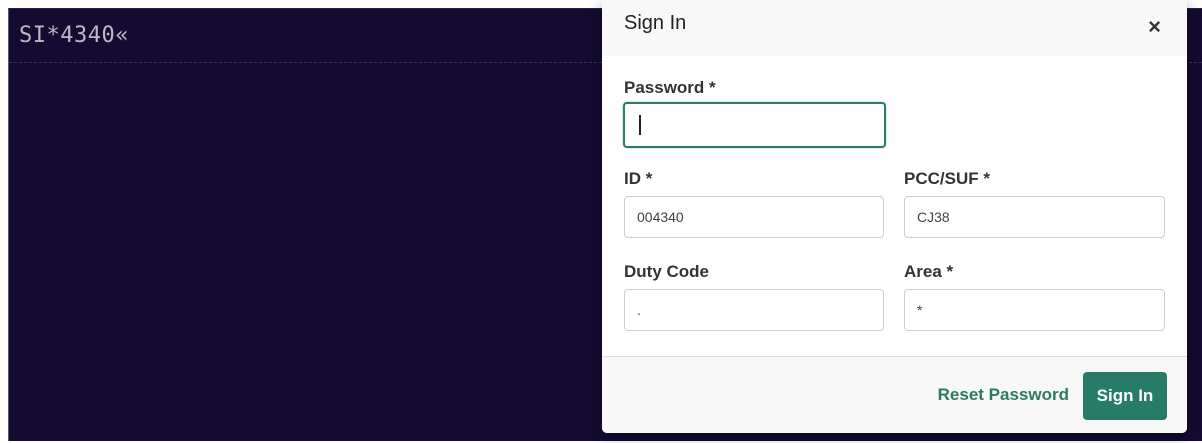  Describe the element at coordinates (1034, 310) in the screenshot. I see `area-field` at that location.